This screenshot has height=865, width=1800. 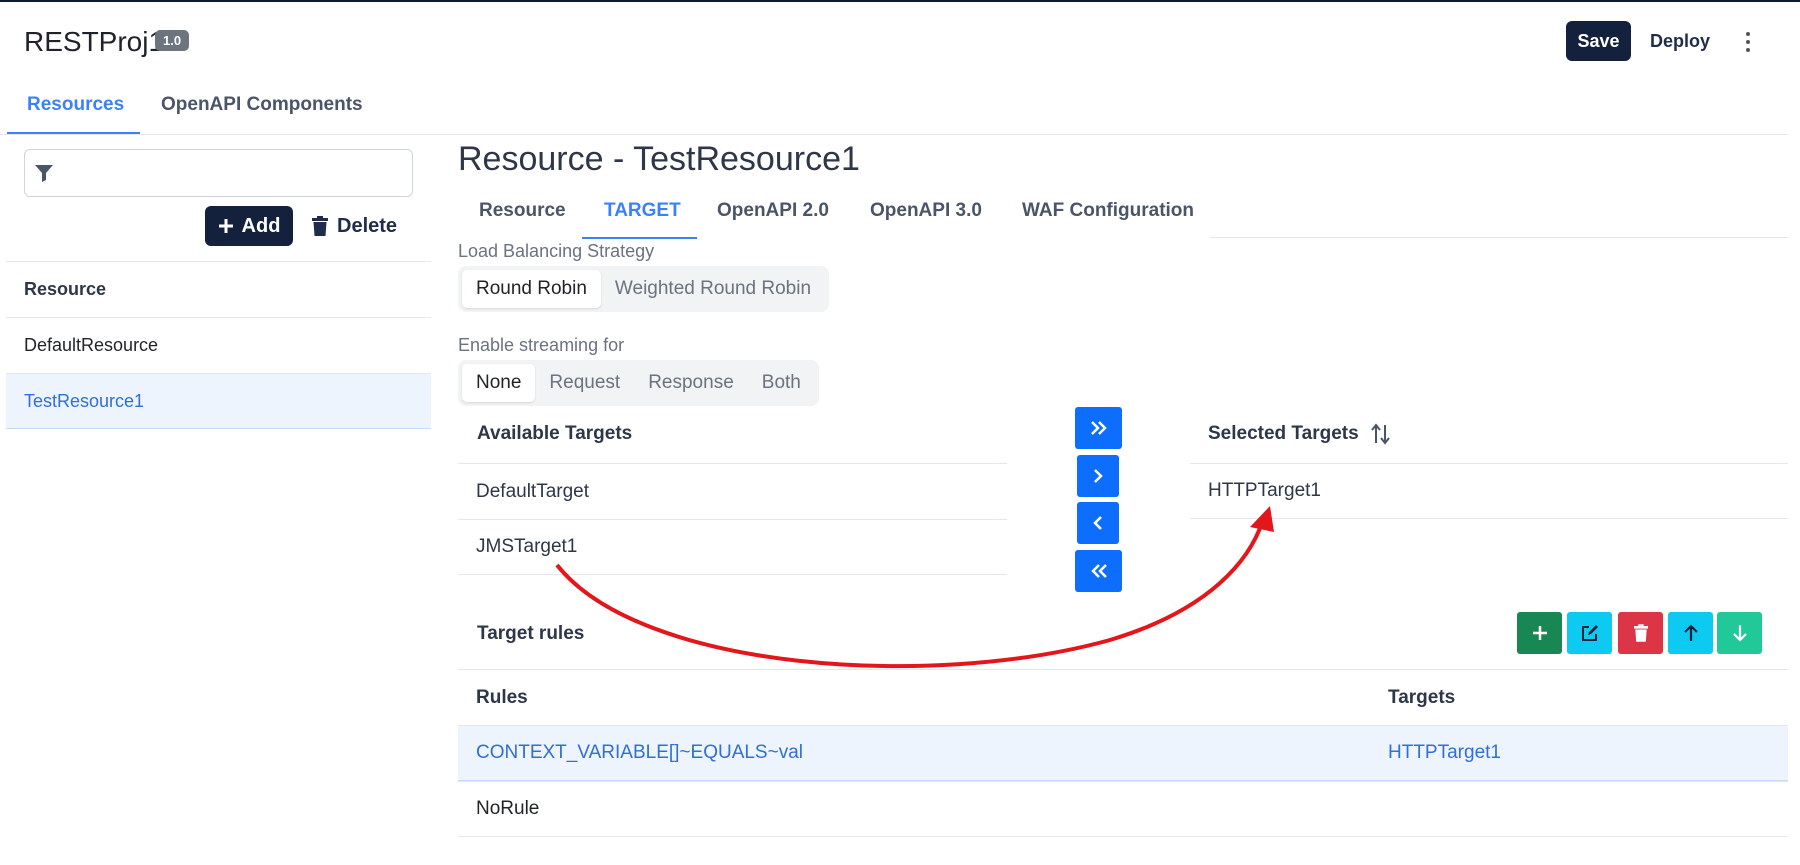 I want to click on selected-targets-header: Selected Targets, so click(x=1283, y=433).